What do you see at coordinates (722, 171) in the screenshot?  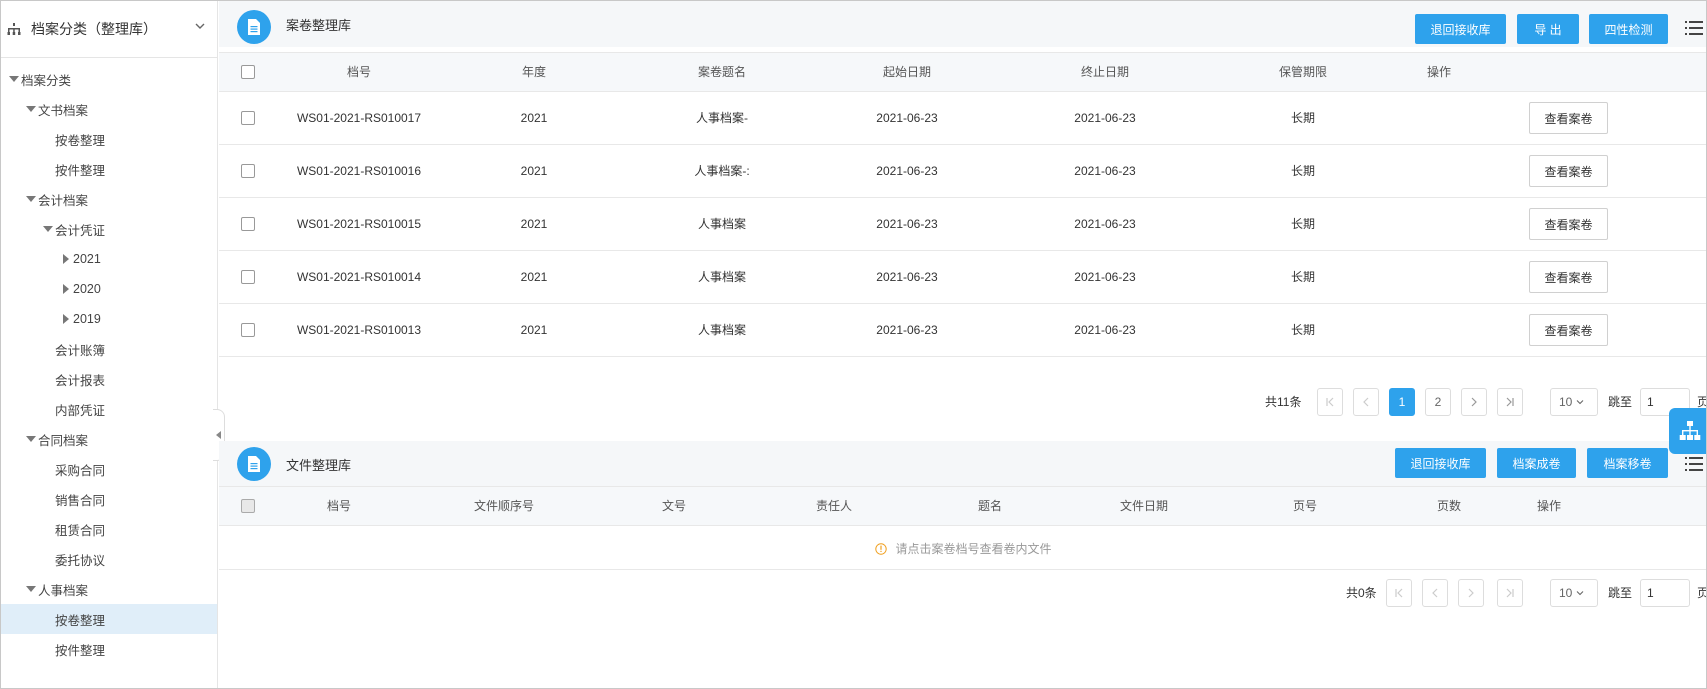 I see `cell-title: 人事档案-:` at bounding box center [722, 171].